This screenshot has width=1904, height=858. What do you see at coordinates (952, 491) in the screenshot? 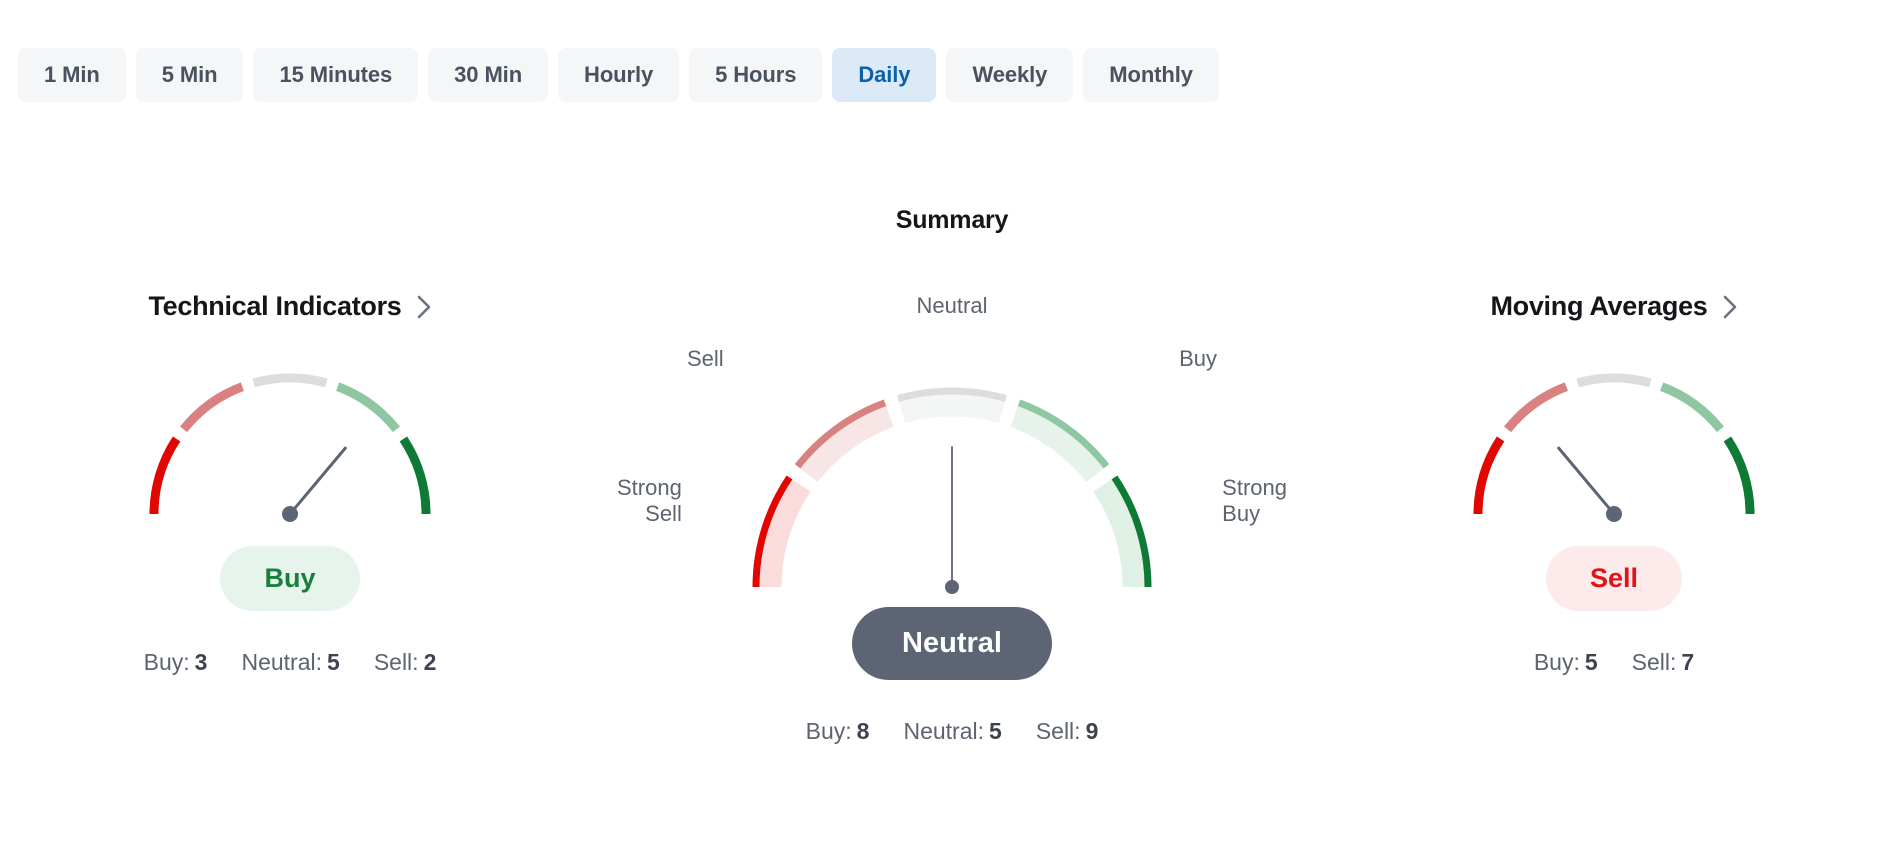
I see `gauge-summary-svg` at bounding box center [952, 491].